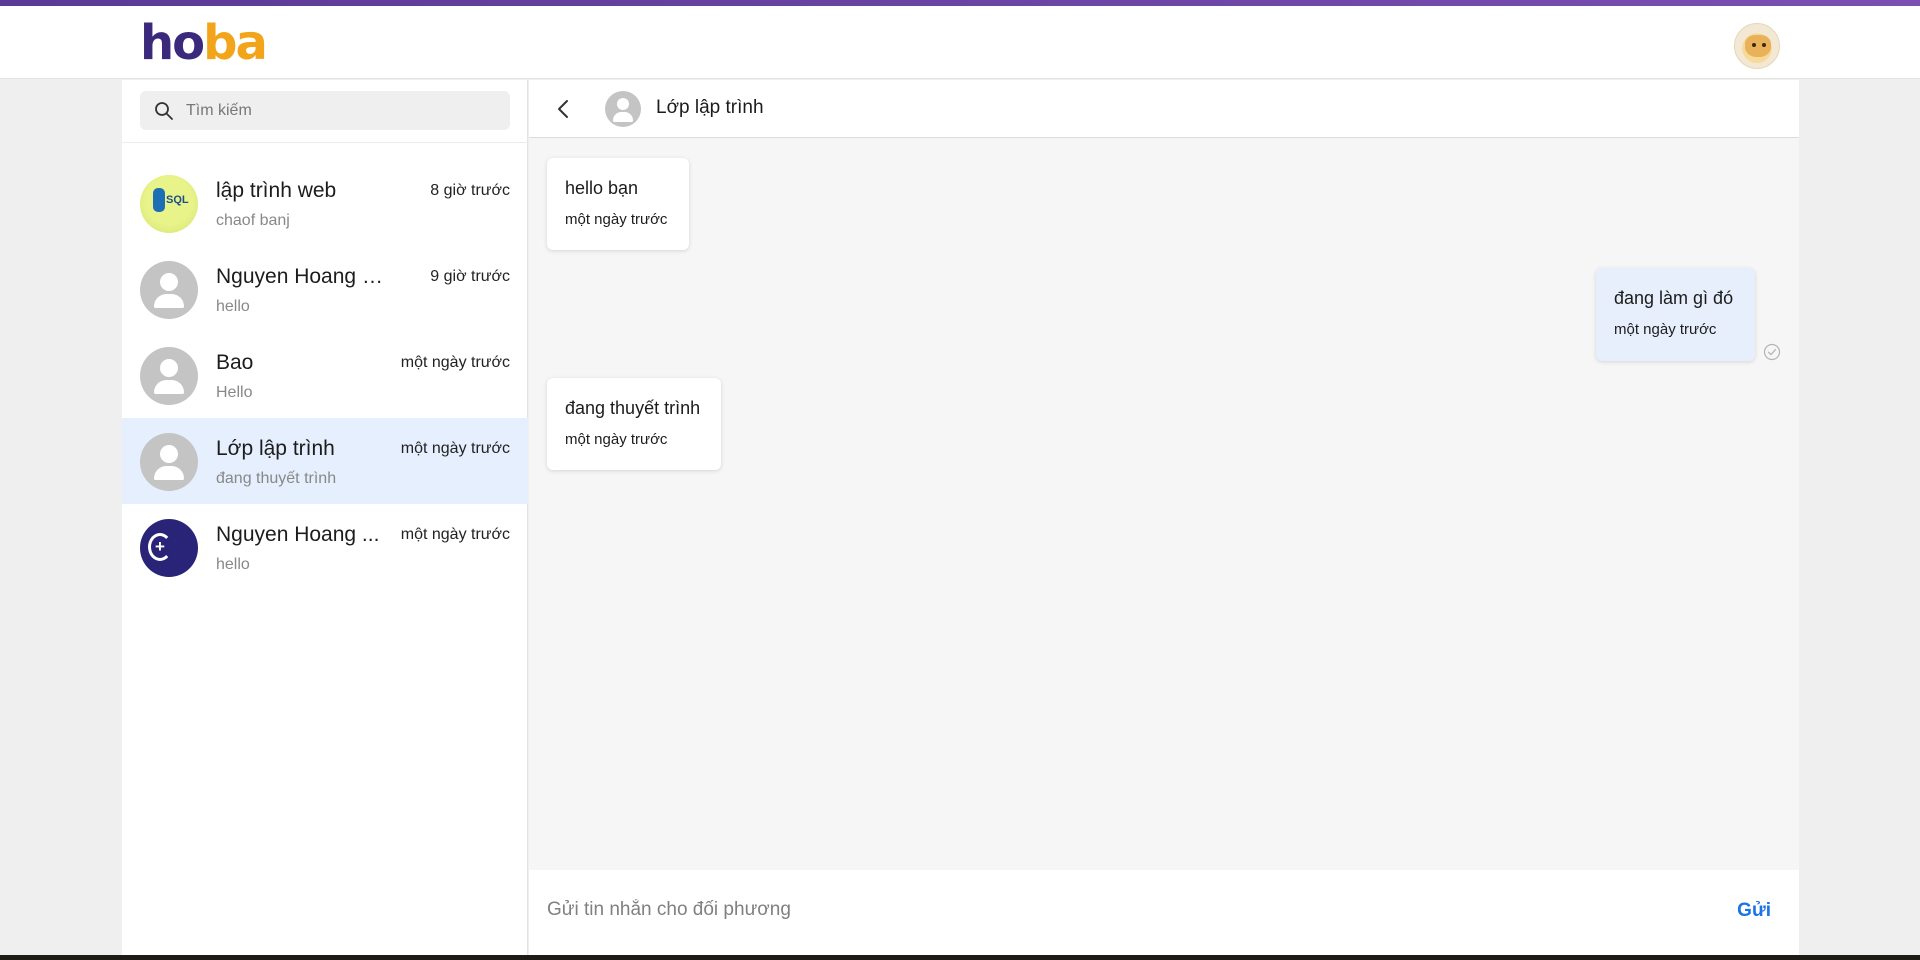 This screenshot has width=1920, height=960. I want to click on message-composer: Gửi, so click(1164, 912).